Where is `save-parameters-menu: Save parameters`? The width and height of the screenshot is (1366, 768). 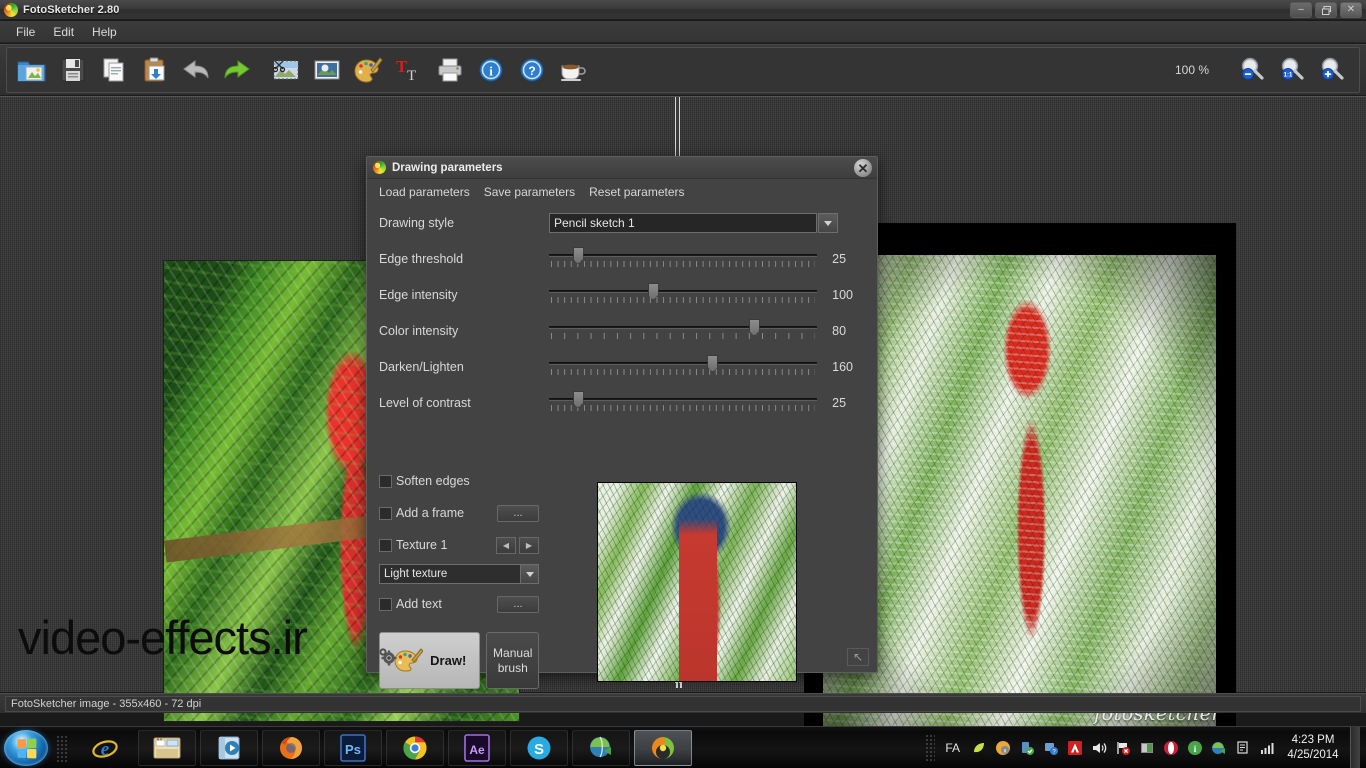 save-parameters-menu: Save parameters is located at coordinates (529, 192).